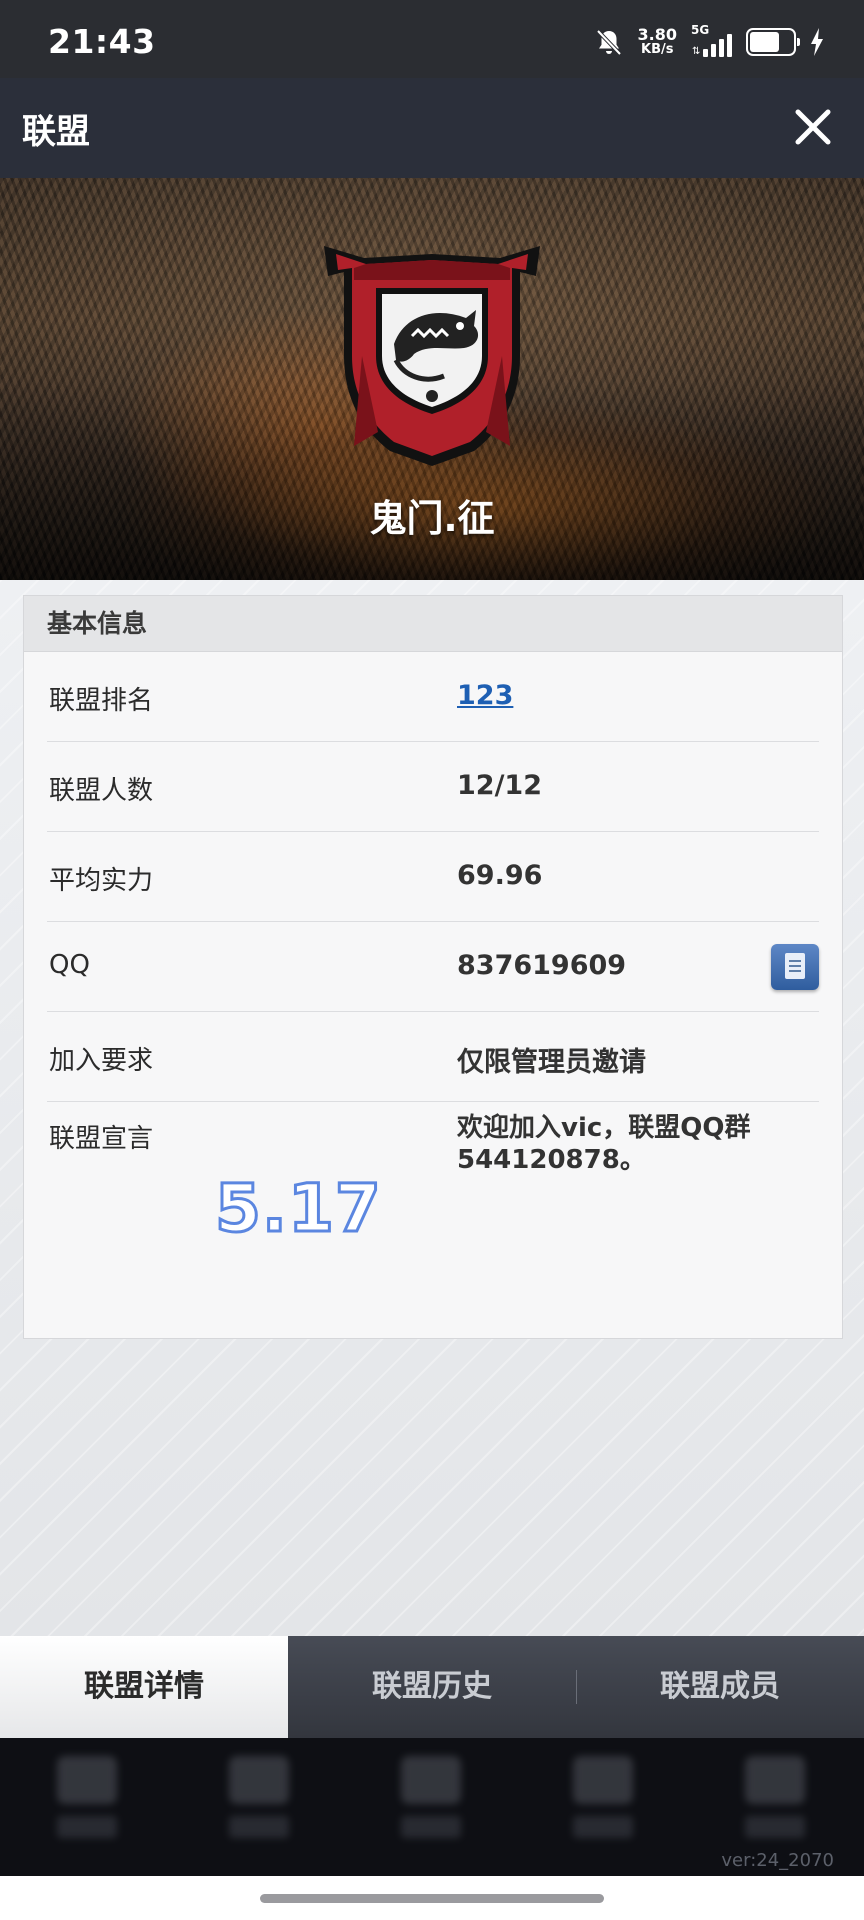 This screenshot has height=1920, width=864. Describe the element at coordinates (433, 877) in the screenshot. I see `info-row-strength: 平均实力 69.96` at that location.